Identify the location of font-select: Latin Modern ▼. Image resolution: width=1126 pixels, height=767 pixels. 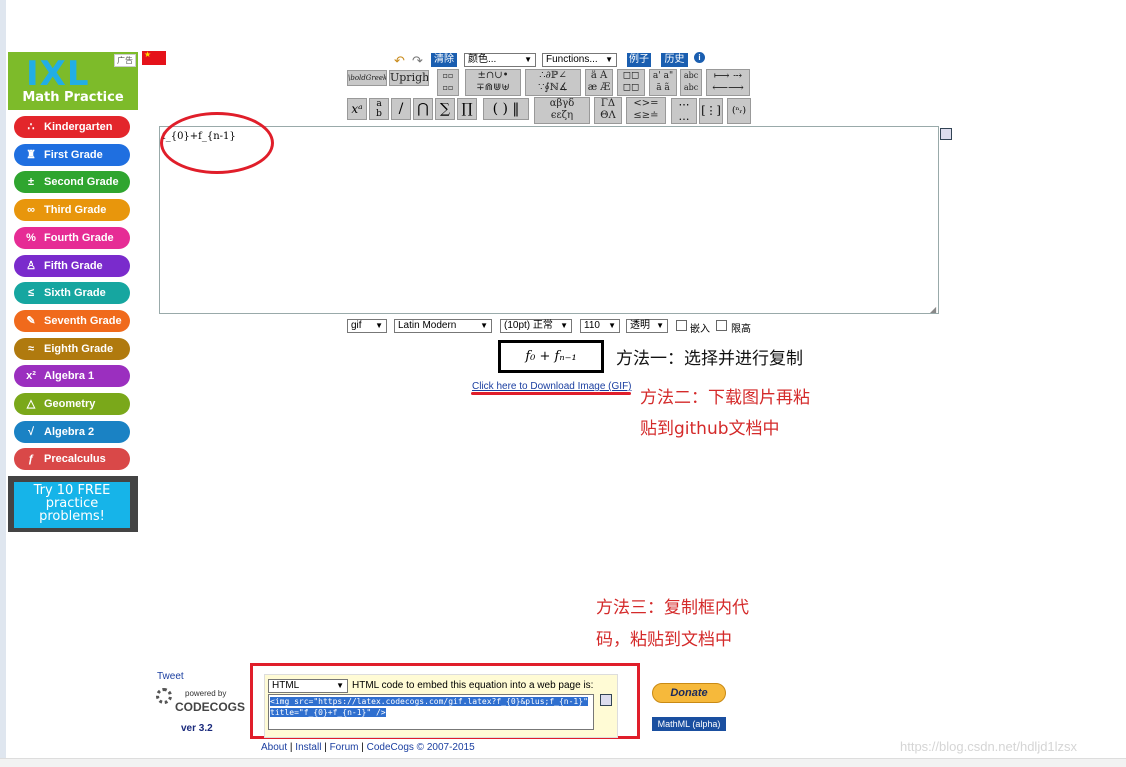
(443, 326).